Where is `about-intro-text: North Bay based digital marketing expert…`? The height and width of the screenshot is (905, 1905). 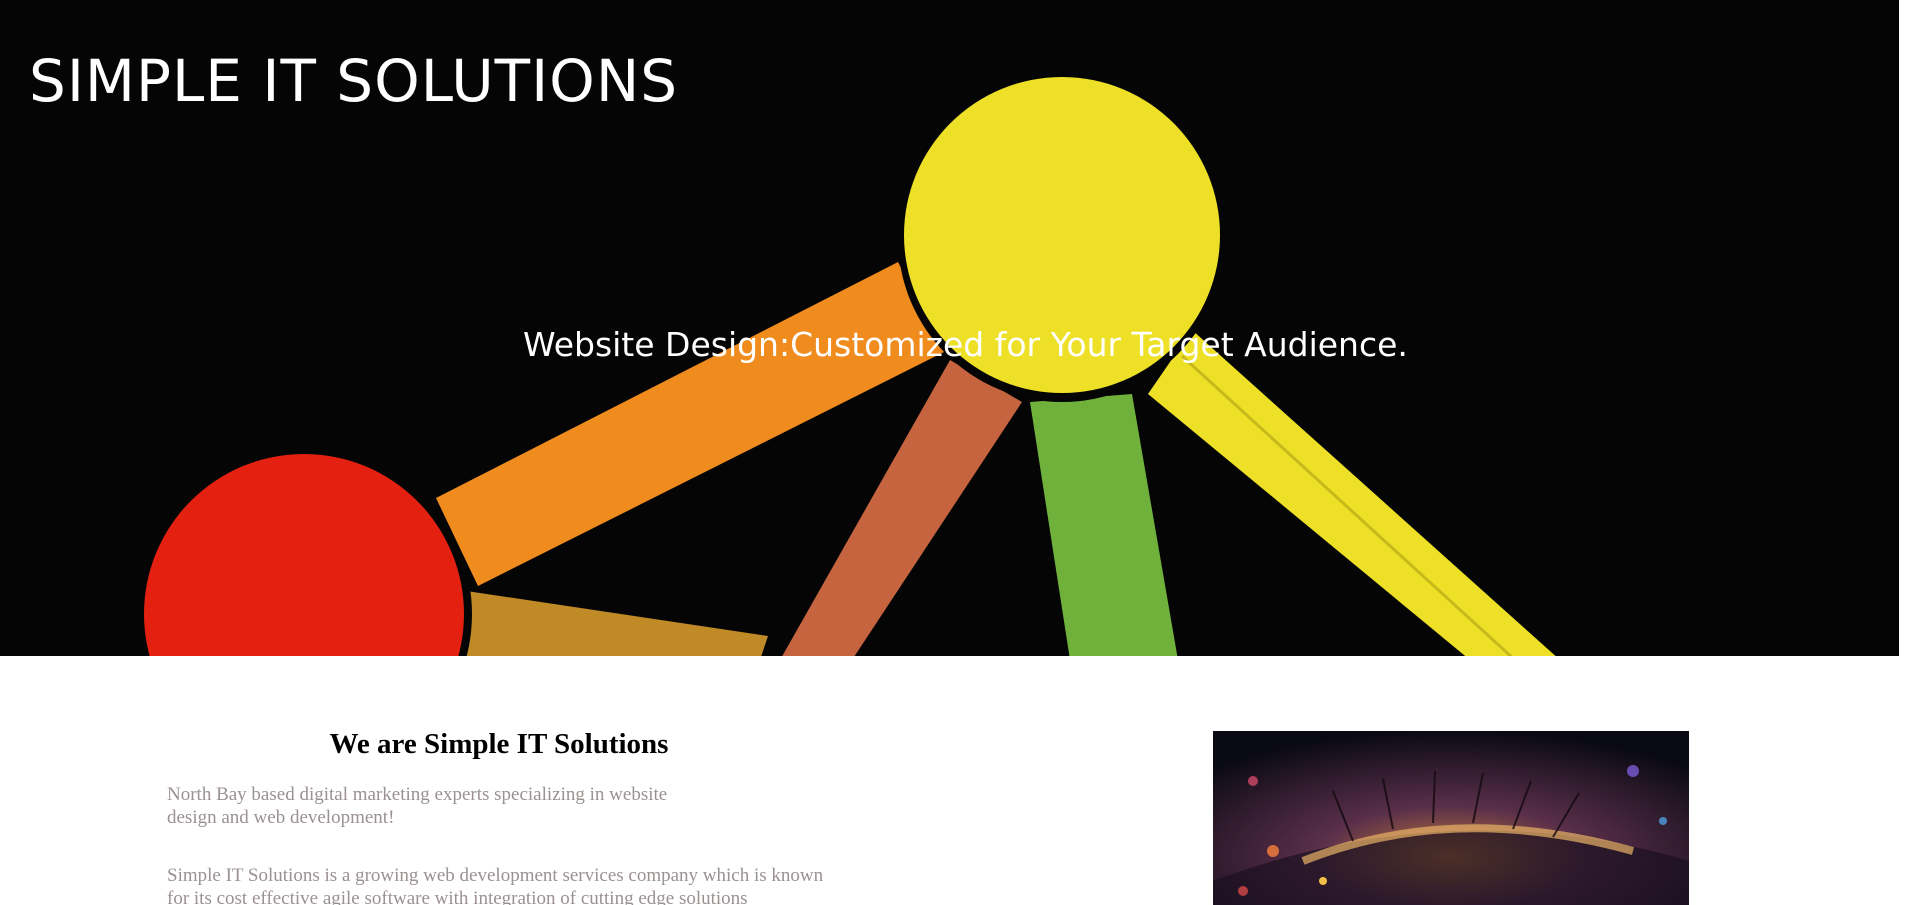 about-intro-text: North Bay based digital marketing expert… is located at coordinates (417, 806).